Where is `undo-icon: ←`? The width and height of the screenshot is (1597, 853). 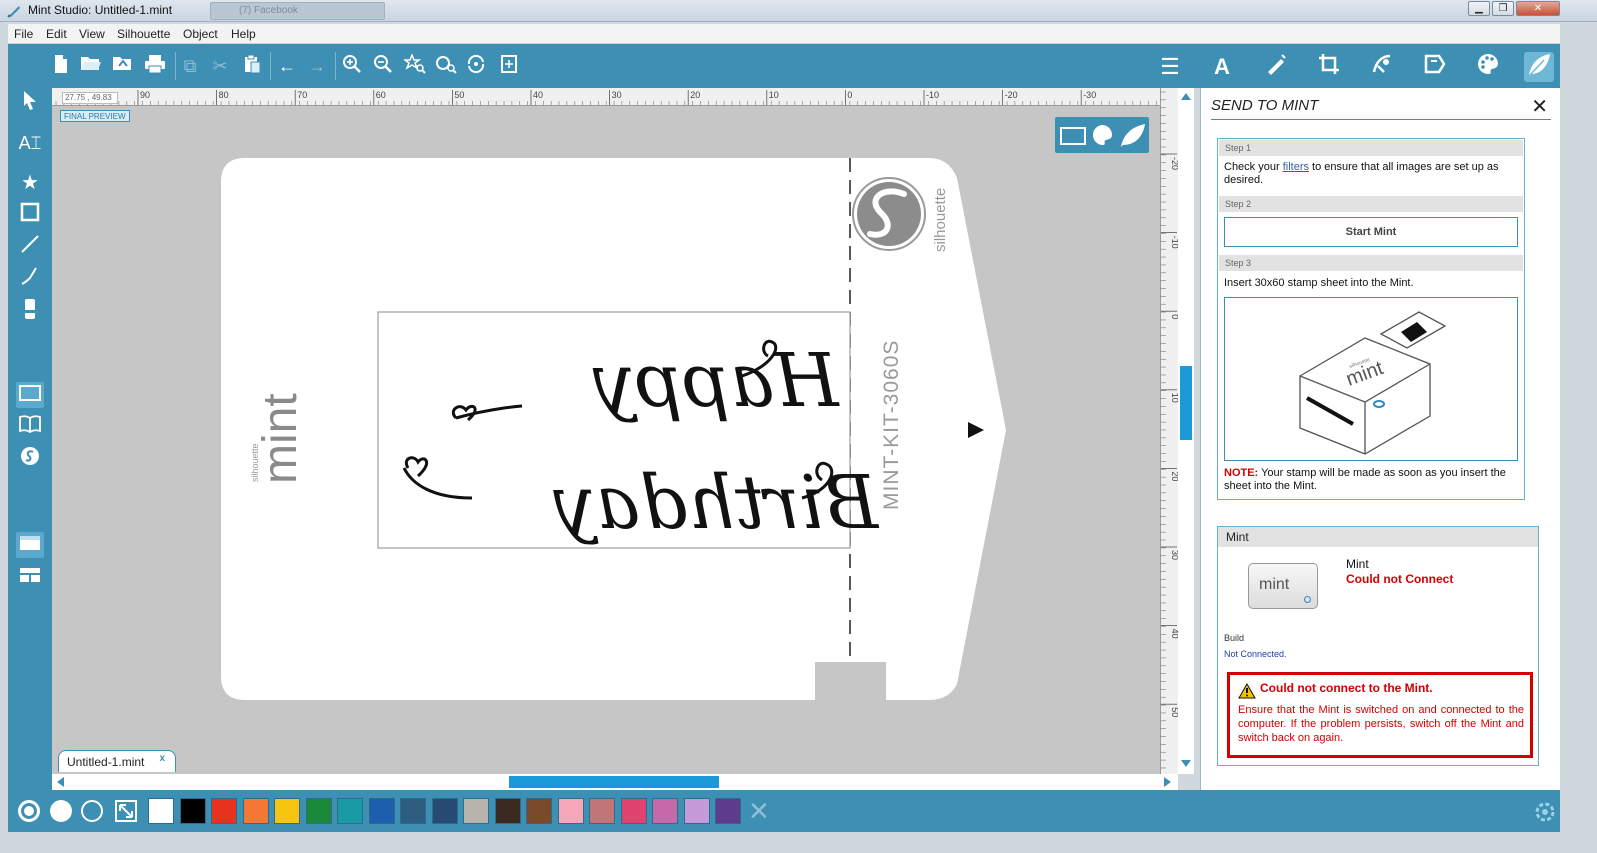
undo-icon: ← is located at coordinates (287, 66).